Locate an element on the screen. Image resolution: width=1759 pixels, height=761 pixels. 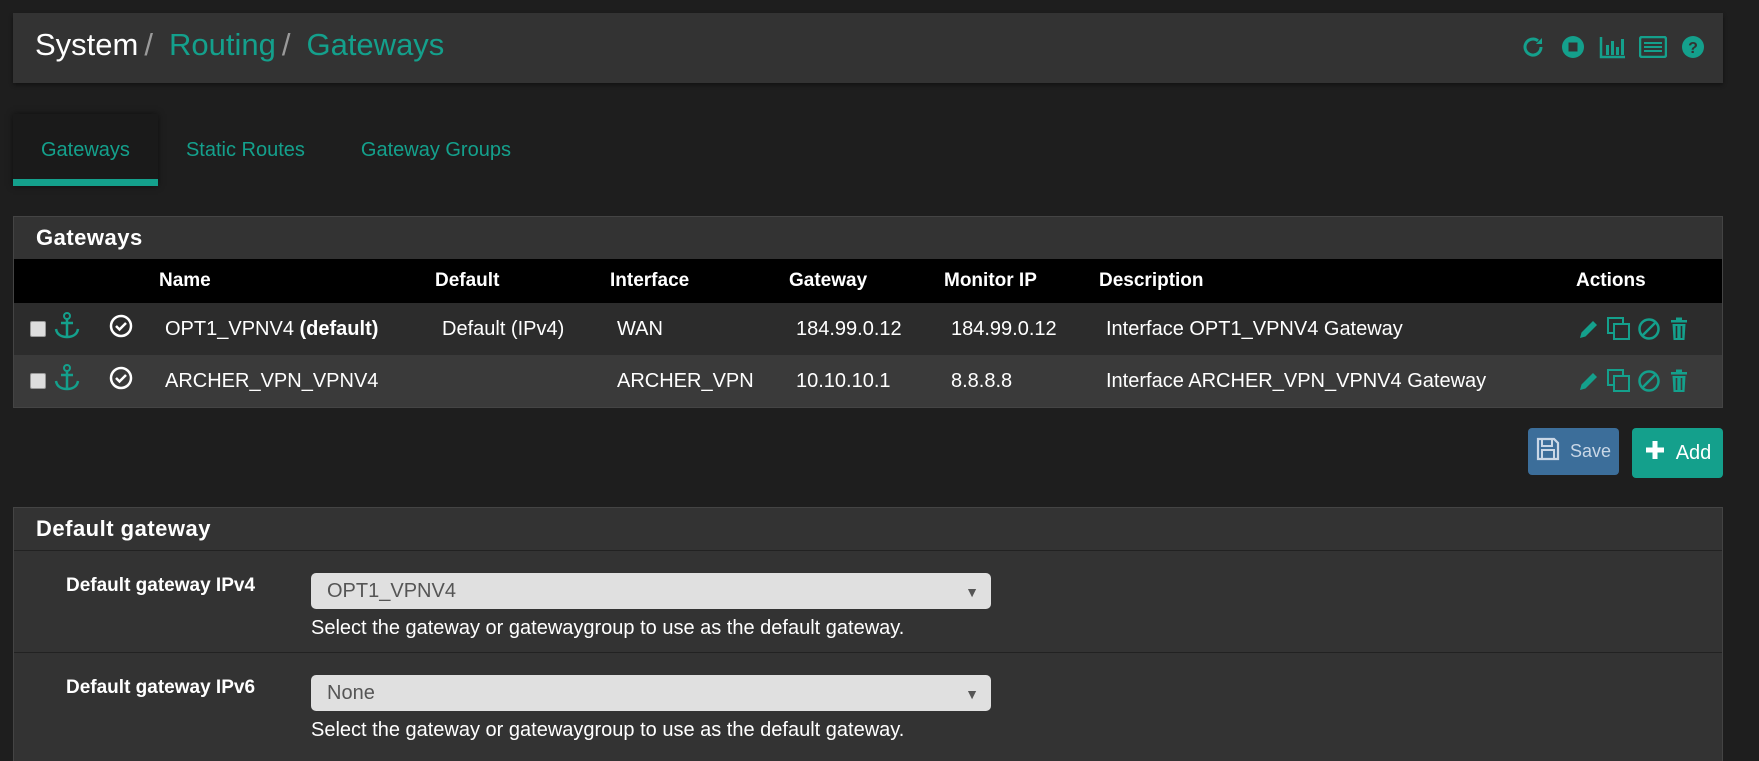
save-button: Save is located at coordinates (1573, 451).